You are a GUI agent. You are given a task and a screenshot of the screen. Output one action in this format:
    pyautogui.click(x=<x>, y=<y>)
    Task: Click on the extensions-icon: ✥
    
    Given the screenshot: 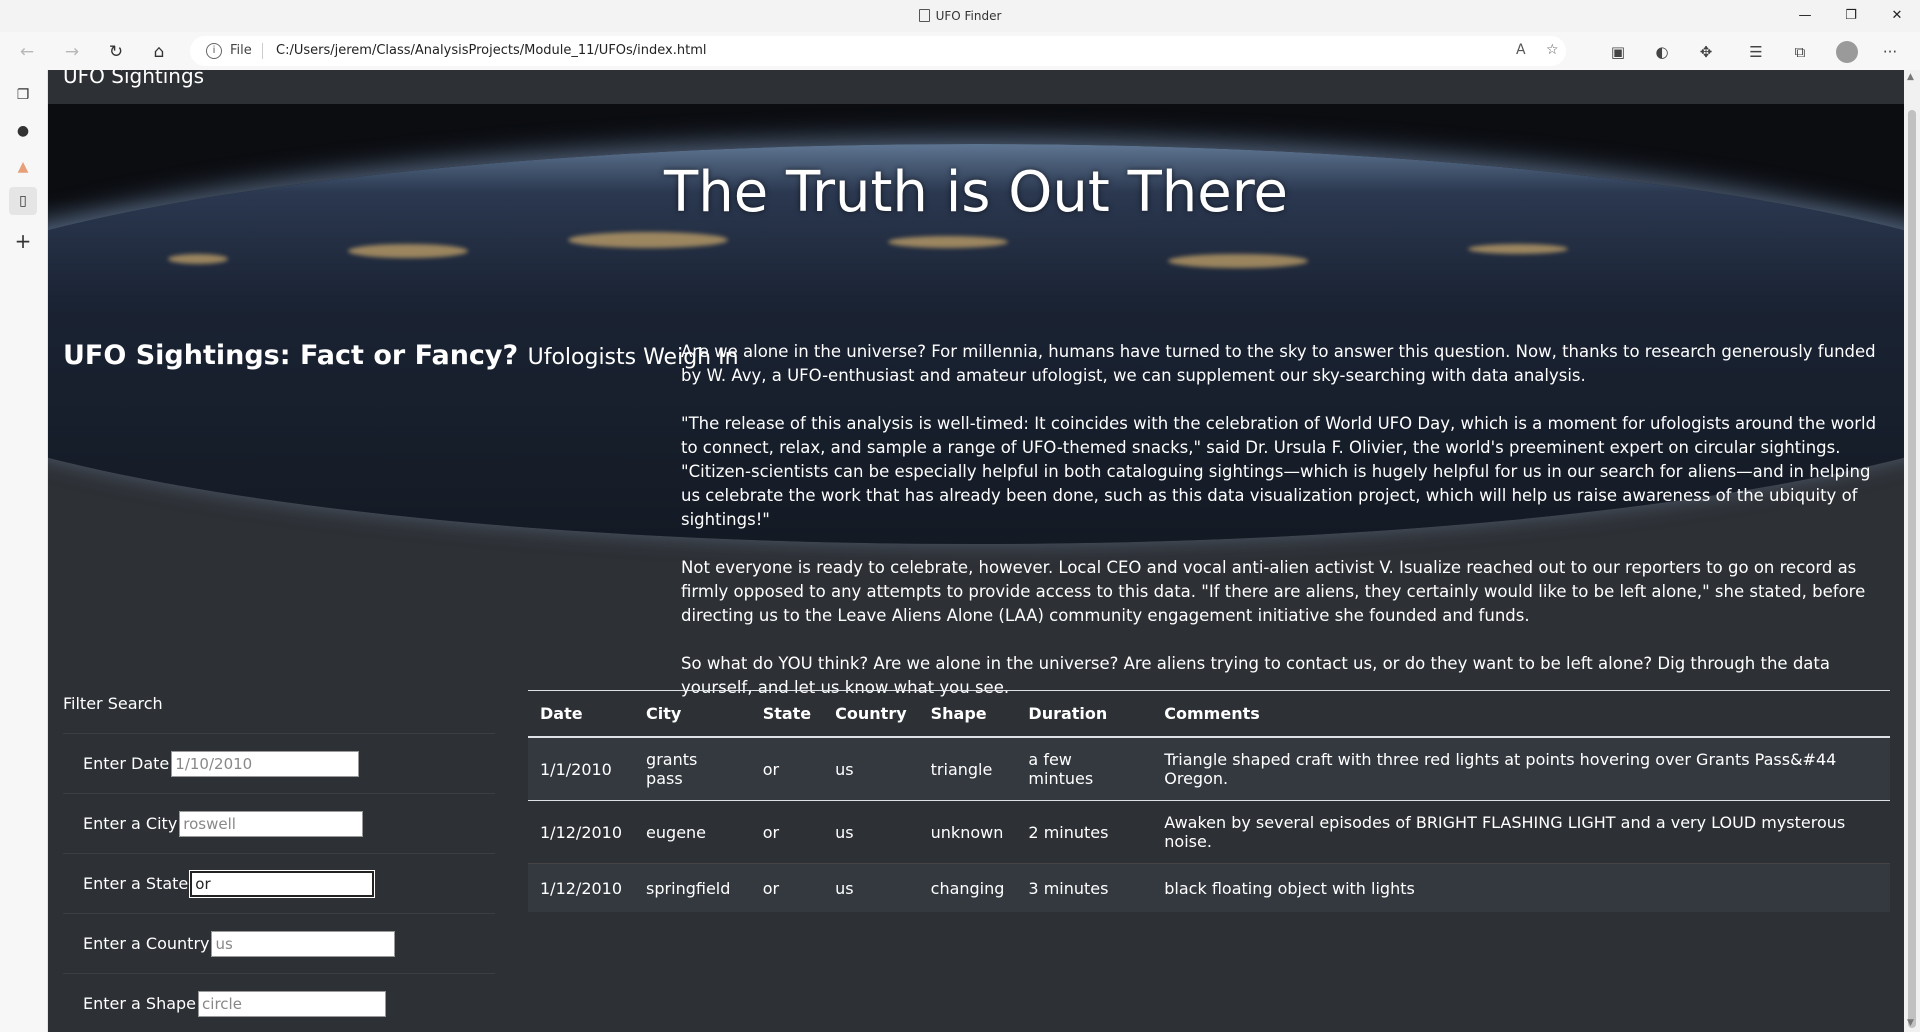 What is the action you would take?
    pyautogui.click(x=1706, y=52)
    